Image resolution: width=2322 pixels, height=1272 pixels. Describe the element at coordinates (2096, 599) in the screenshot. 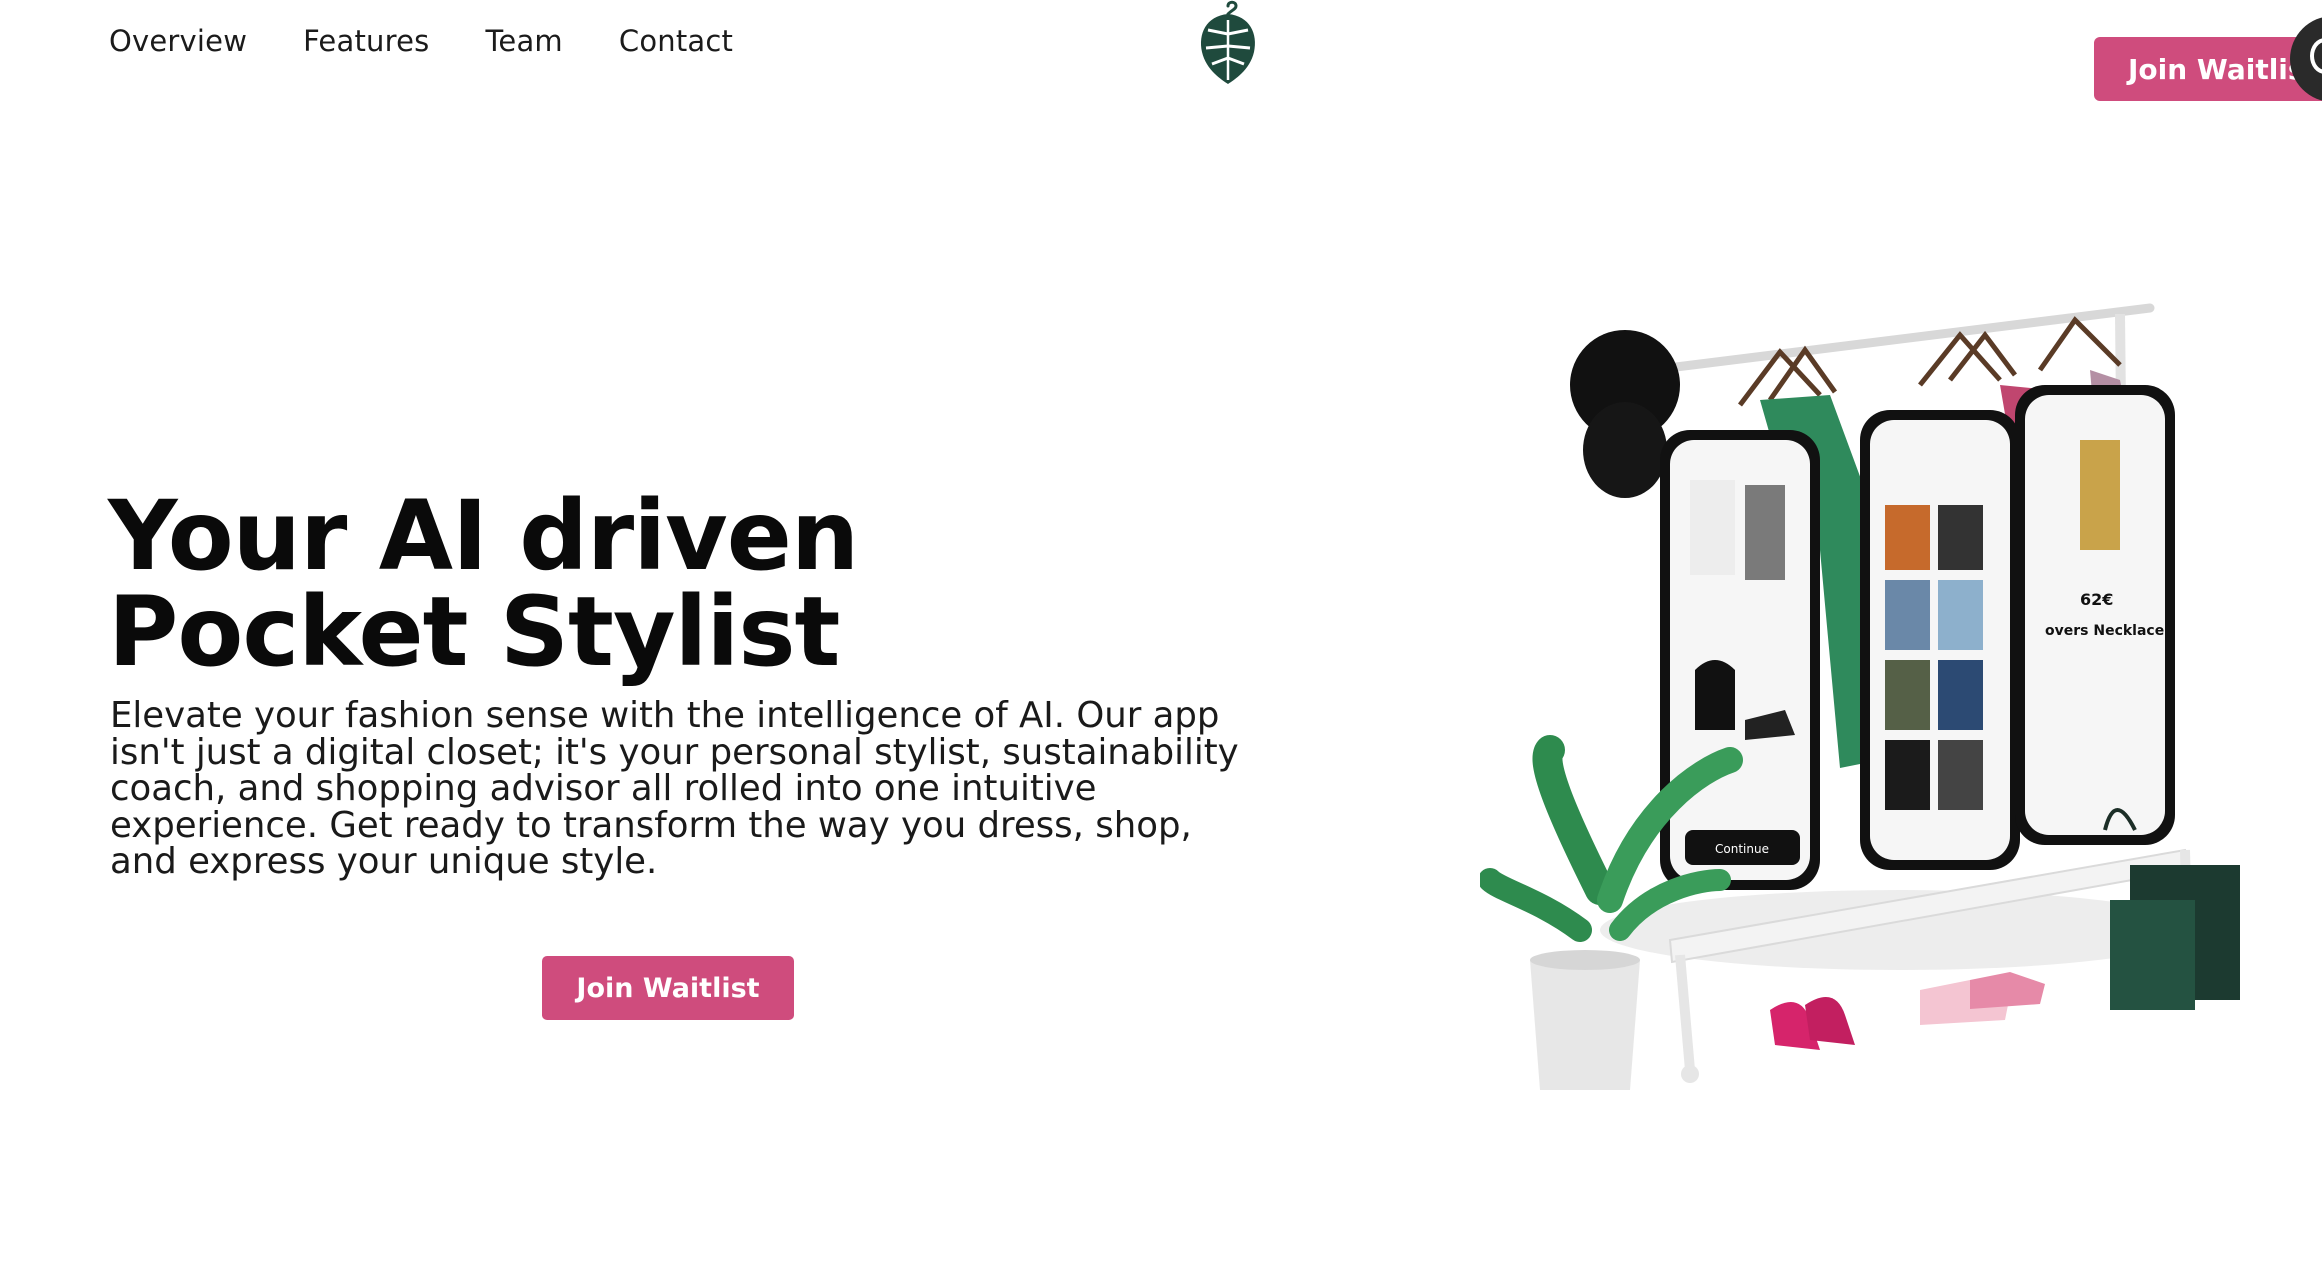

I see `phone3-price: 62€` at that location.